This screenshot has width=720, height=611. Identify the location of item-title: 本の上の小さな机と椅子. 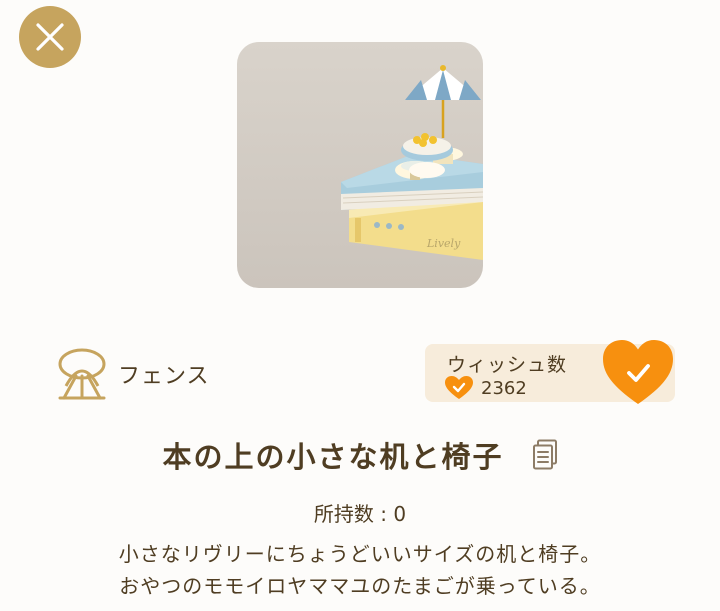
(333, 457).